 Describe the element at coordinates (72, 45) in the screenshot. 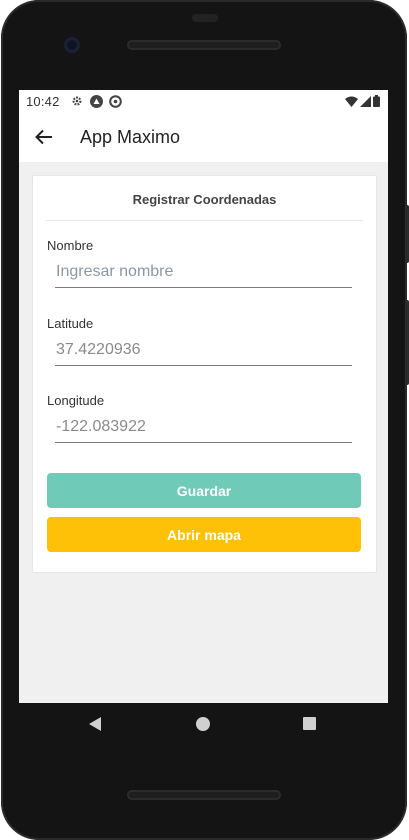

I see `front-camera` at that location.